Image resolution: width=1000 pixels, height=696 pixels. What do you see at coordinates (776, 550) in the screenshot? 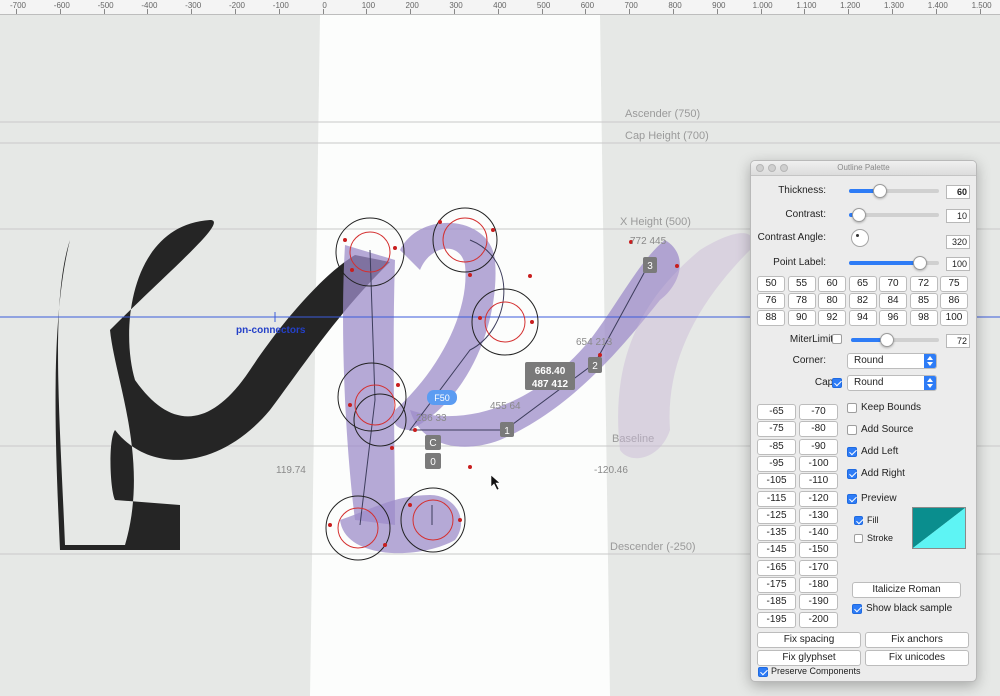
I see `offset-button: -145` at bounding box center [776, 550].